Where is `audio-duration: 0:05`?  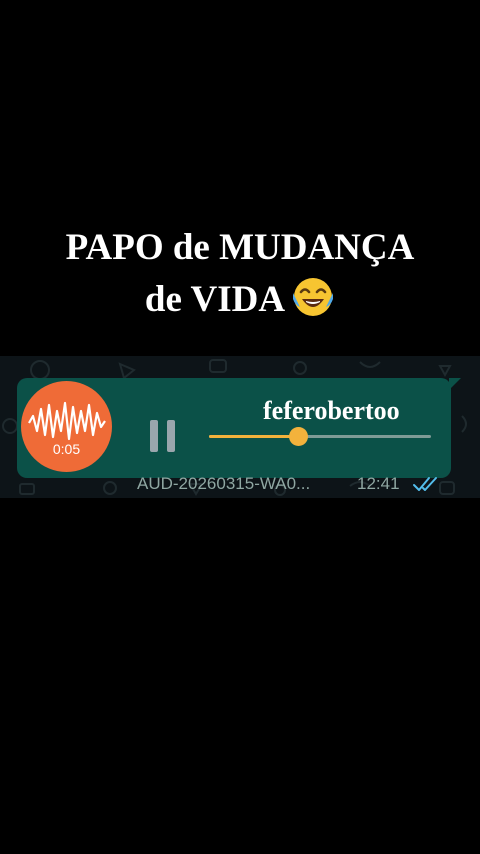 audio-duration: 0:05 is located at coordinates (66, 449).